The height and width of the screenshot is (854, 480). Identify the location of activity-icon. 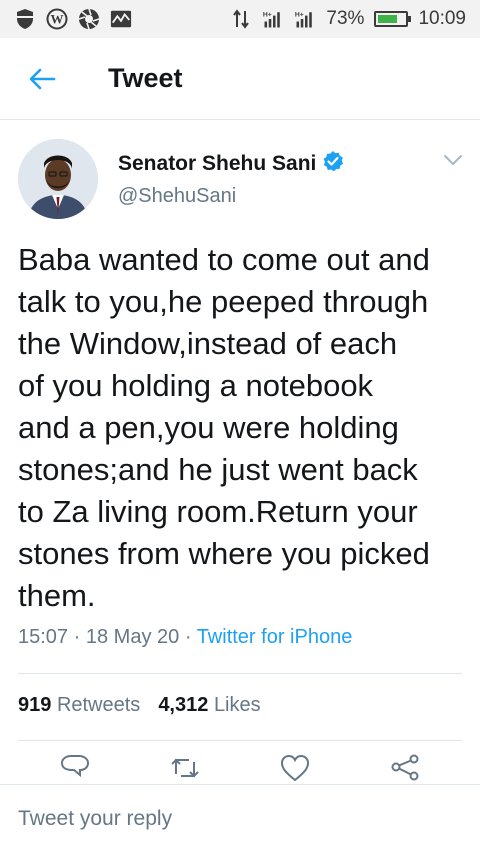
(121, 19).